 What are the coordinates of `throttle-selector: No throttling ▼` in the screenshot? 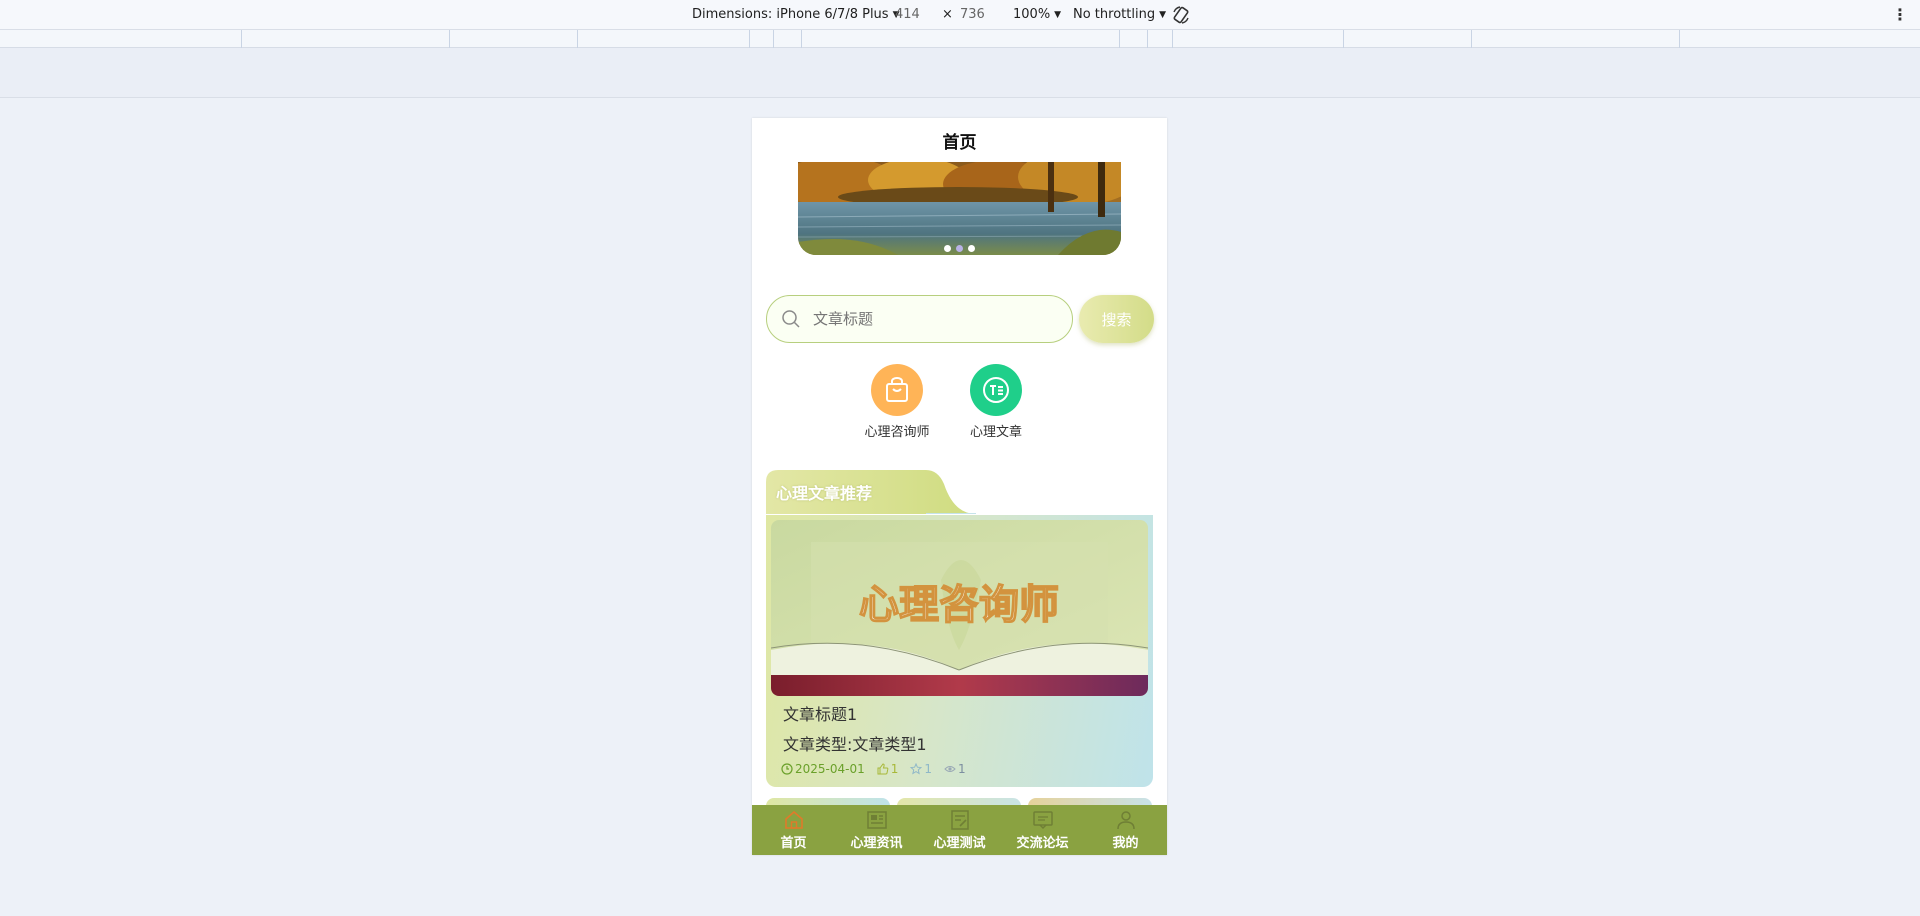 It's located at (1119, 14).